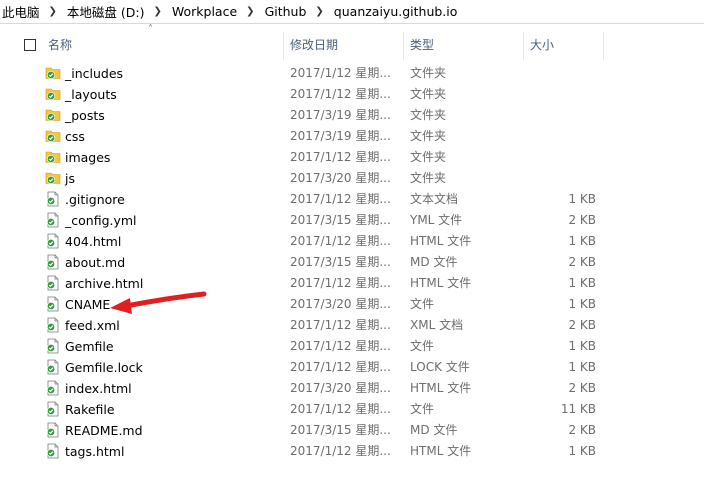  Describe the element at coordinates (88, 157) in the screenshot. I see `file-name: images` at that location.